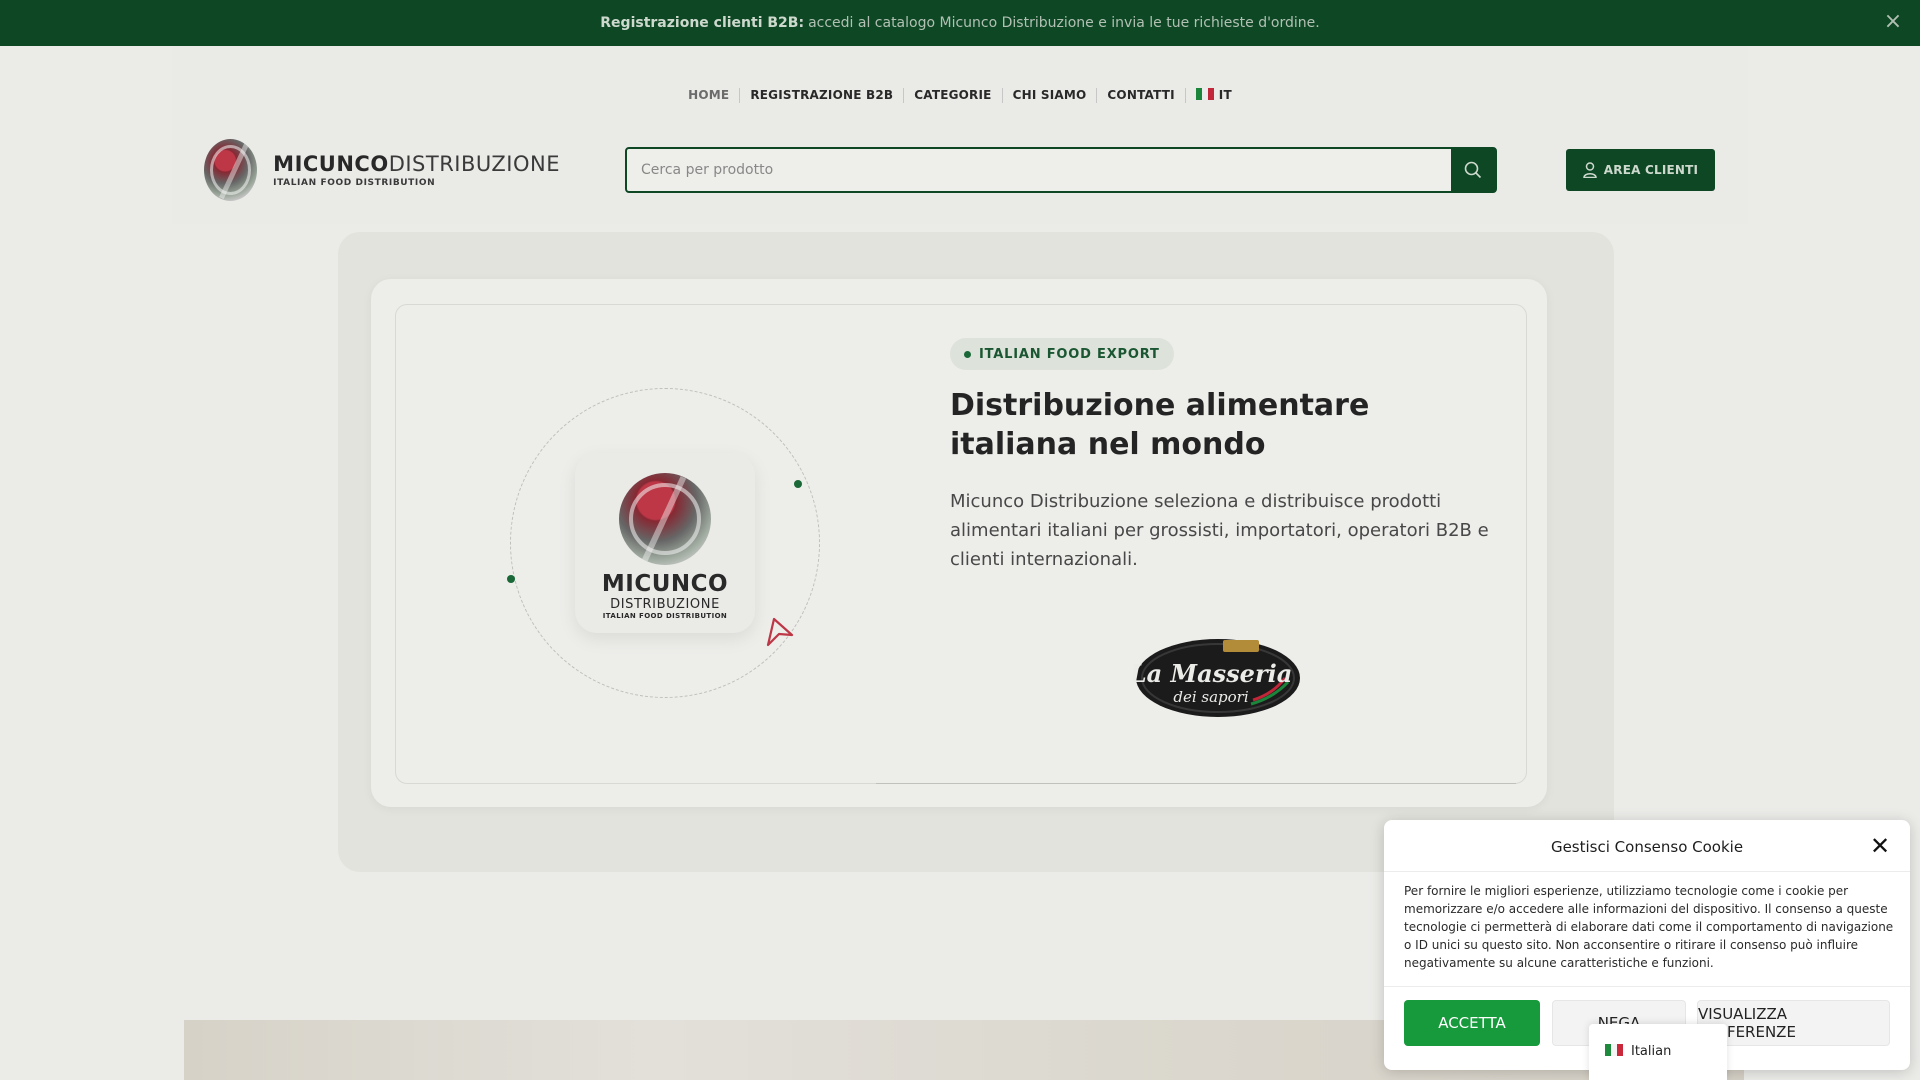 The image size is (1920, 1080). I want to click on partner-logo-masseria: La Masseria dei sapori, so click(1216, 678).